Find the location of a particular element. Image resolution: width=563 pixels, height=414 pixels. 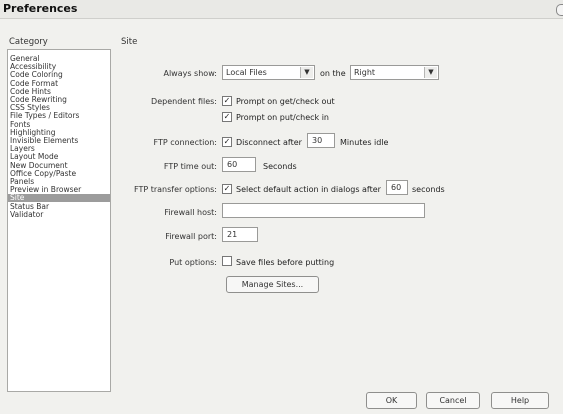

prompt-put-checkbox: ✓ is located at coordinates (227, 117).